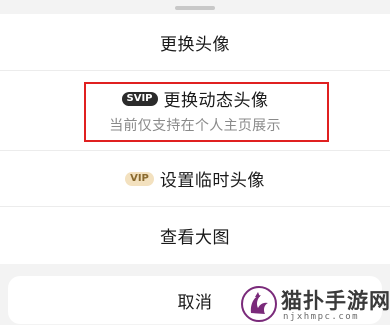 This screenshot has width=390, height=325. What do you see at coordinates (321, 317) in the screenshot?
I see `watermark-url: njxhmpc.com` at bounding box center [321, 317].